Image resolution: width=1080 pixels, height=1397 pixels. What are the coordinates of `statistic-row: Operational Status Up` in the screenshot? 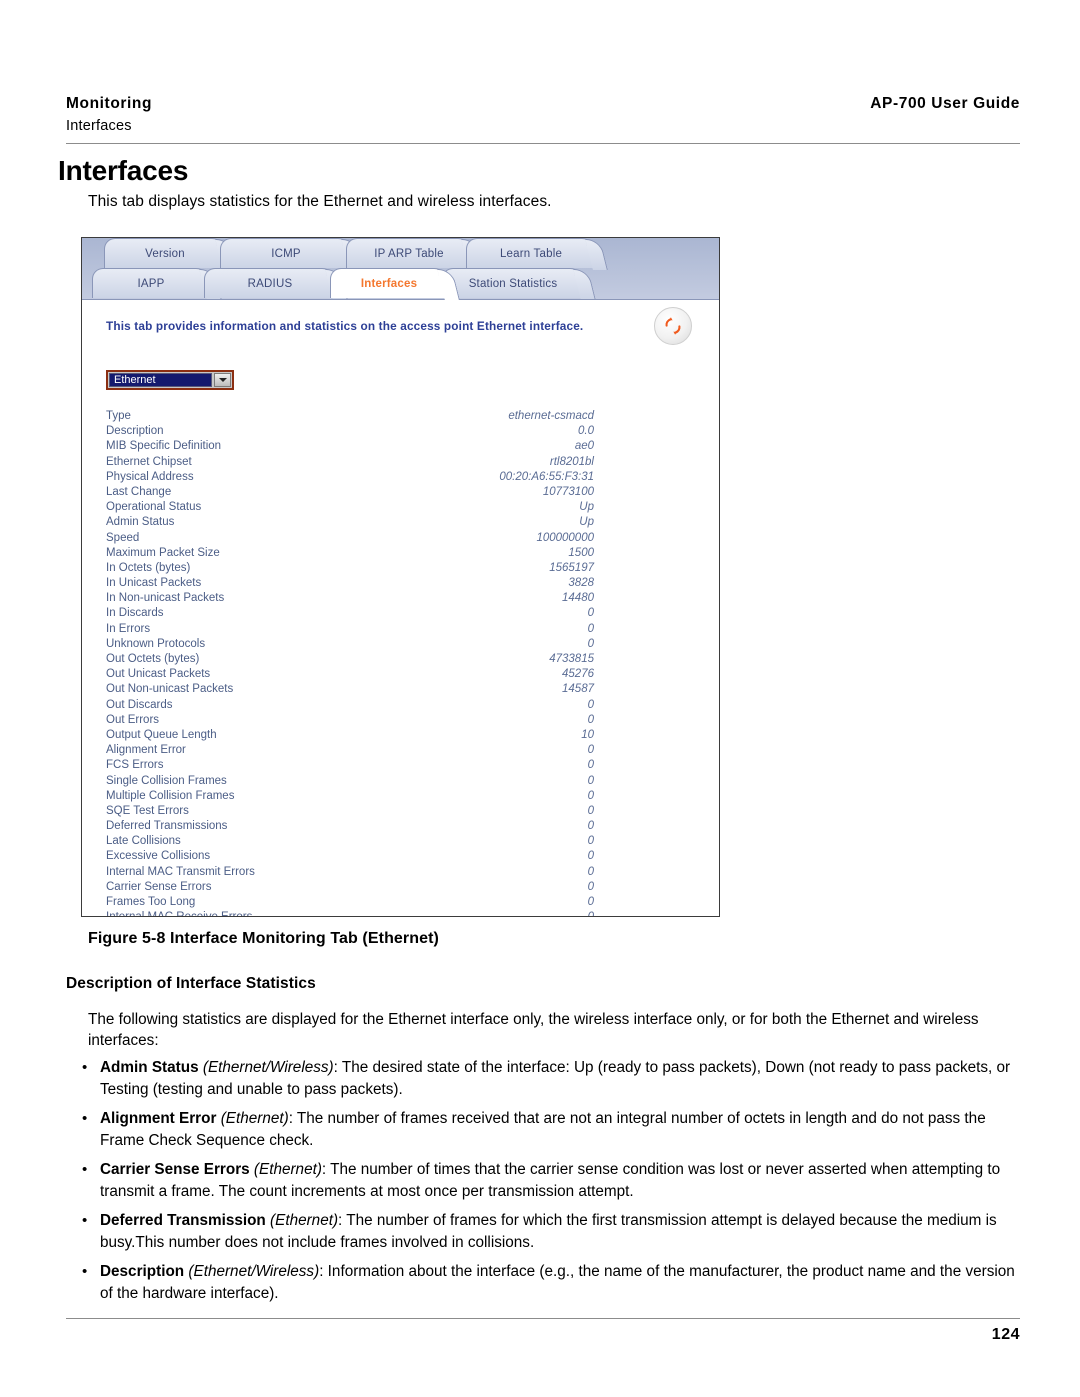 It's located at (350, 507).